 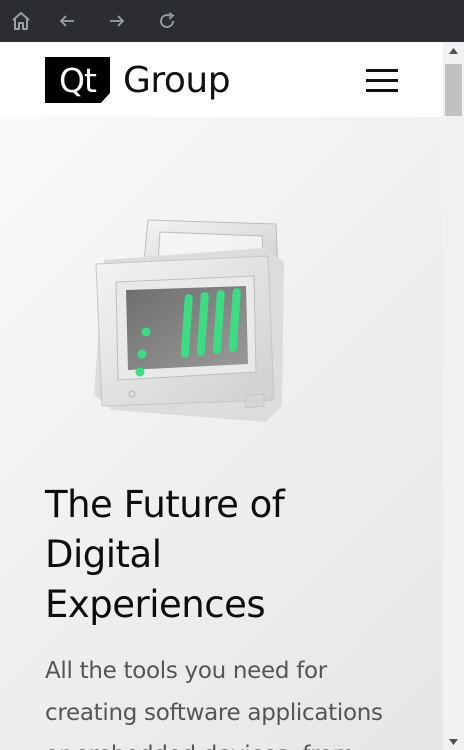 What do you see at coordinates (189, 320) in the screenshot?
I see `device-illustration` at bounding box center [189, 320].